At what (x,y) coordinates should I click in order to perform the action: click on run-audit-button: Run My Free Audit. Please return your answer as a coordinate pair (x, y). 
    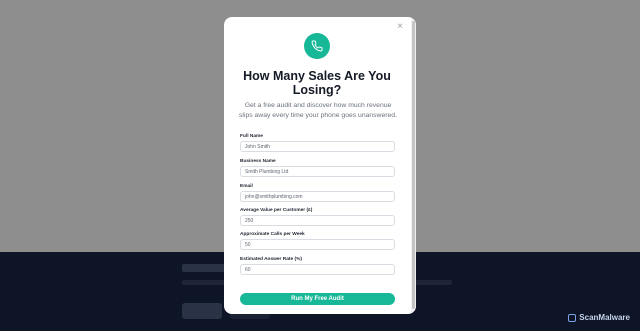
    Looking at the image, I should click on (317, 299).